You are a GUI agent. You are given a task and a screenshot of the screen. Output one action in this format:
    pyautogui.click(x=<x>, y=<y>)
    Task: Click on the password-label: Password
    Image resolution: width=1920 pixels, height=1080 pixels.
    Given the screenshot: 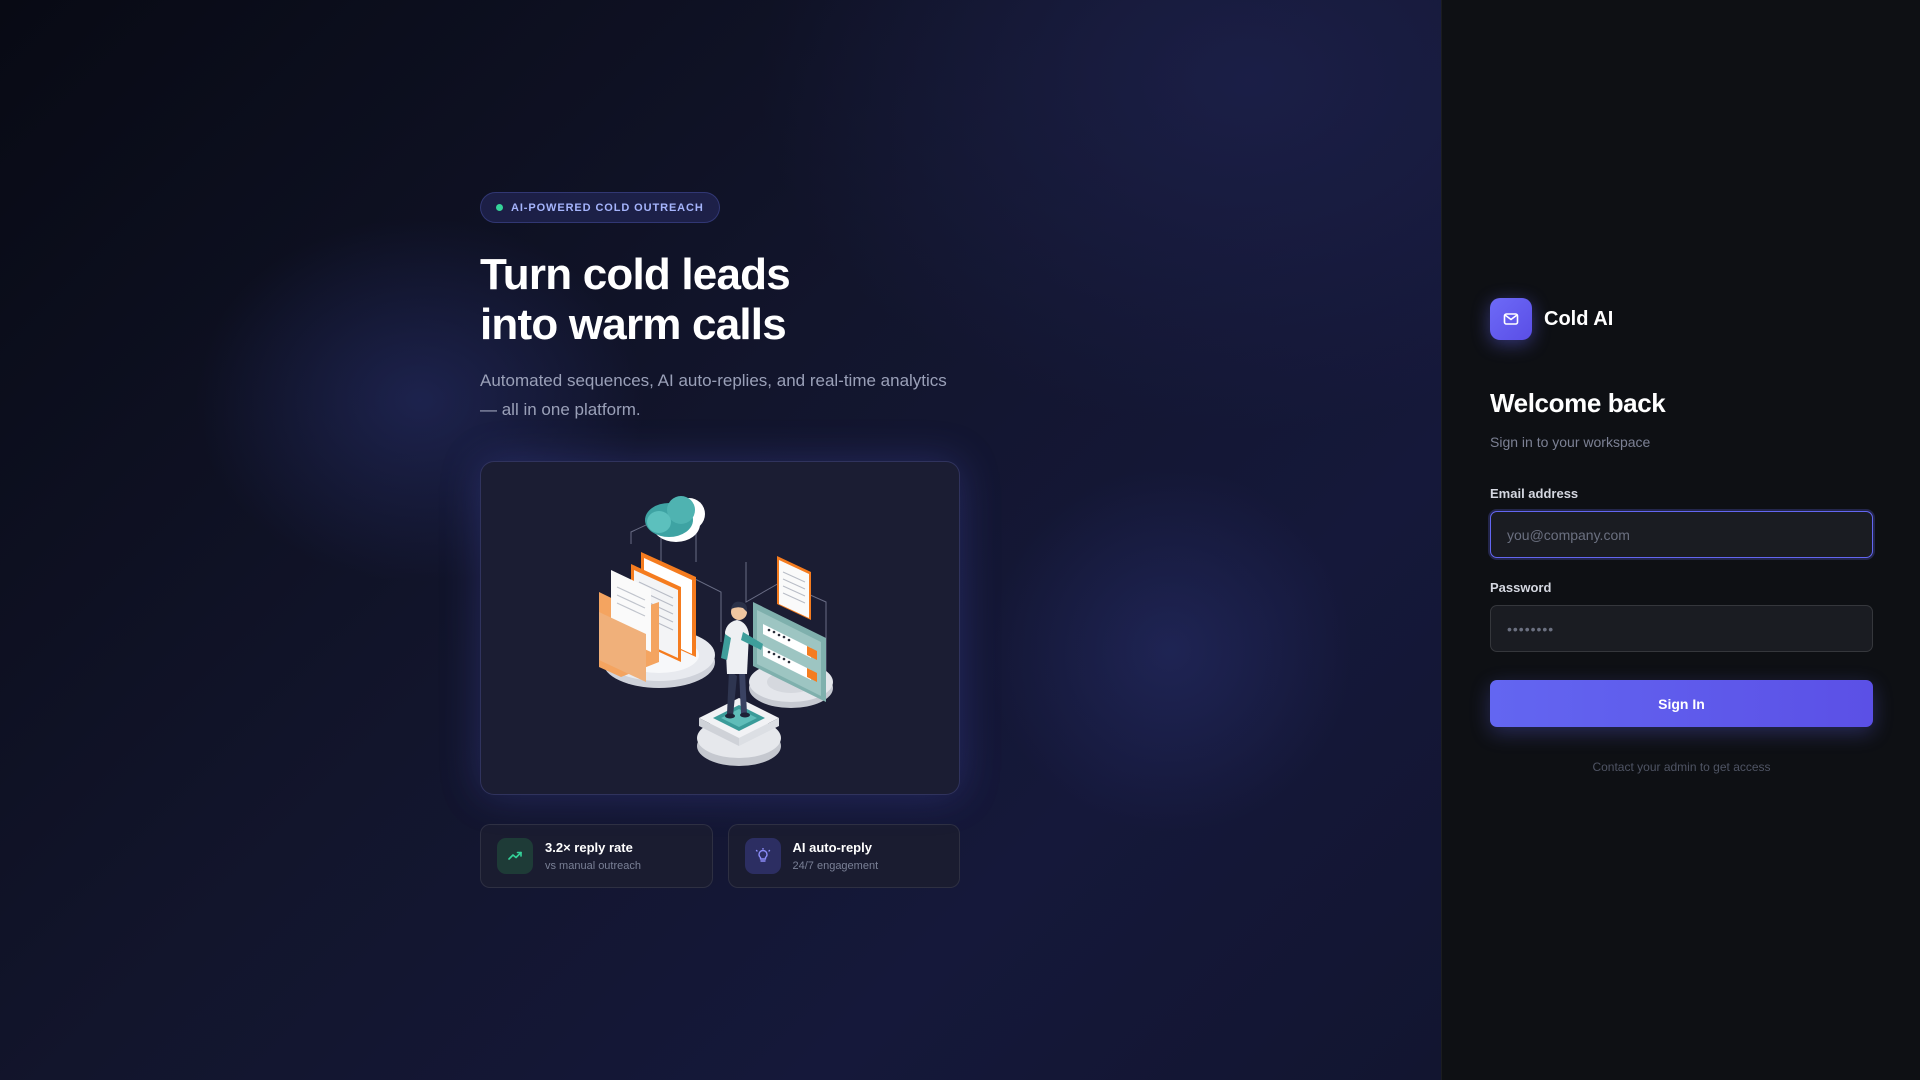 What is the action you would take?
    pyautogui.click(x=1521, y=587)
    